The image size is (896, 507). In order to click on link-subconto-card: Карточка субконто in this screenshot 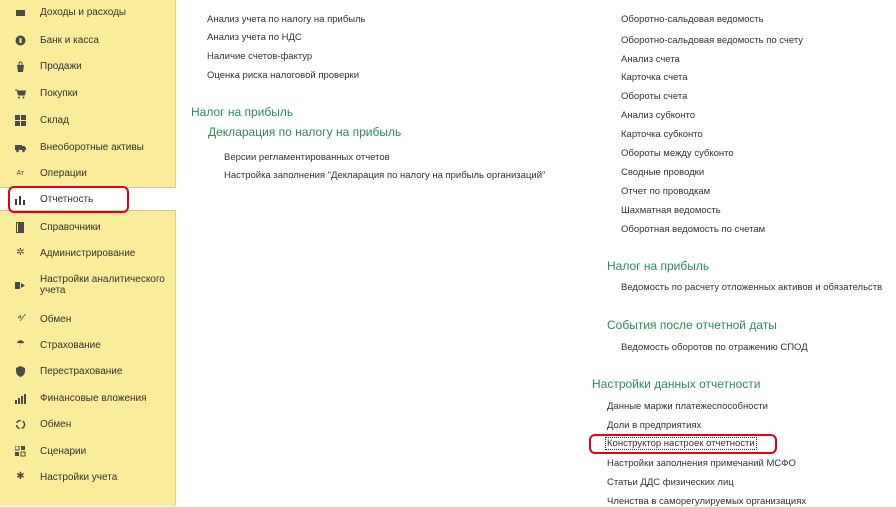, I will do `click(662, 134)`.